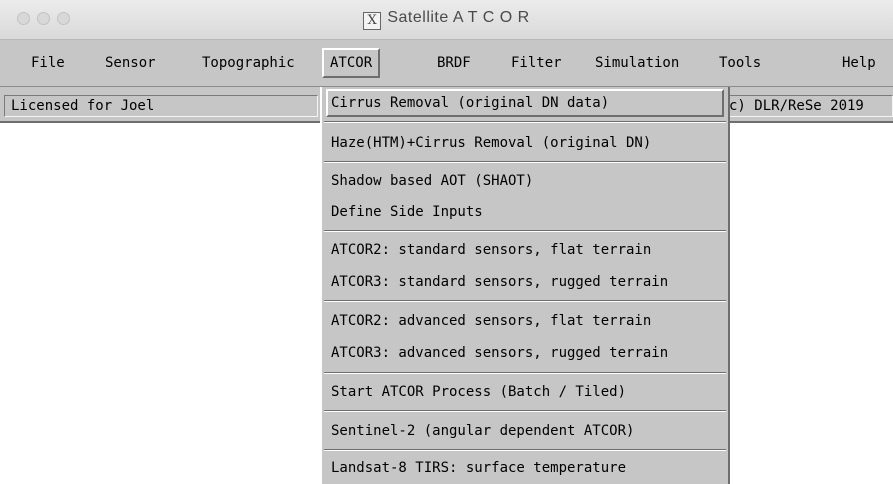 This screenshot has height=484, width=893. Describe the element at coordinates (525, 212) in the screenshot. I see `menu-item-define-side-inputs: Define Side Inputs` at that location.